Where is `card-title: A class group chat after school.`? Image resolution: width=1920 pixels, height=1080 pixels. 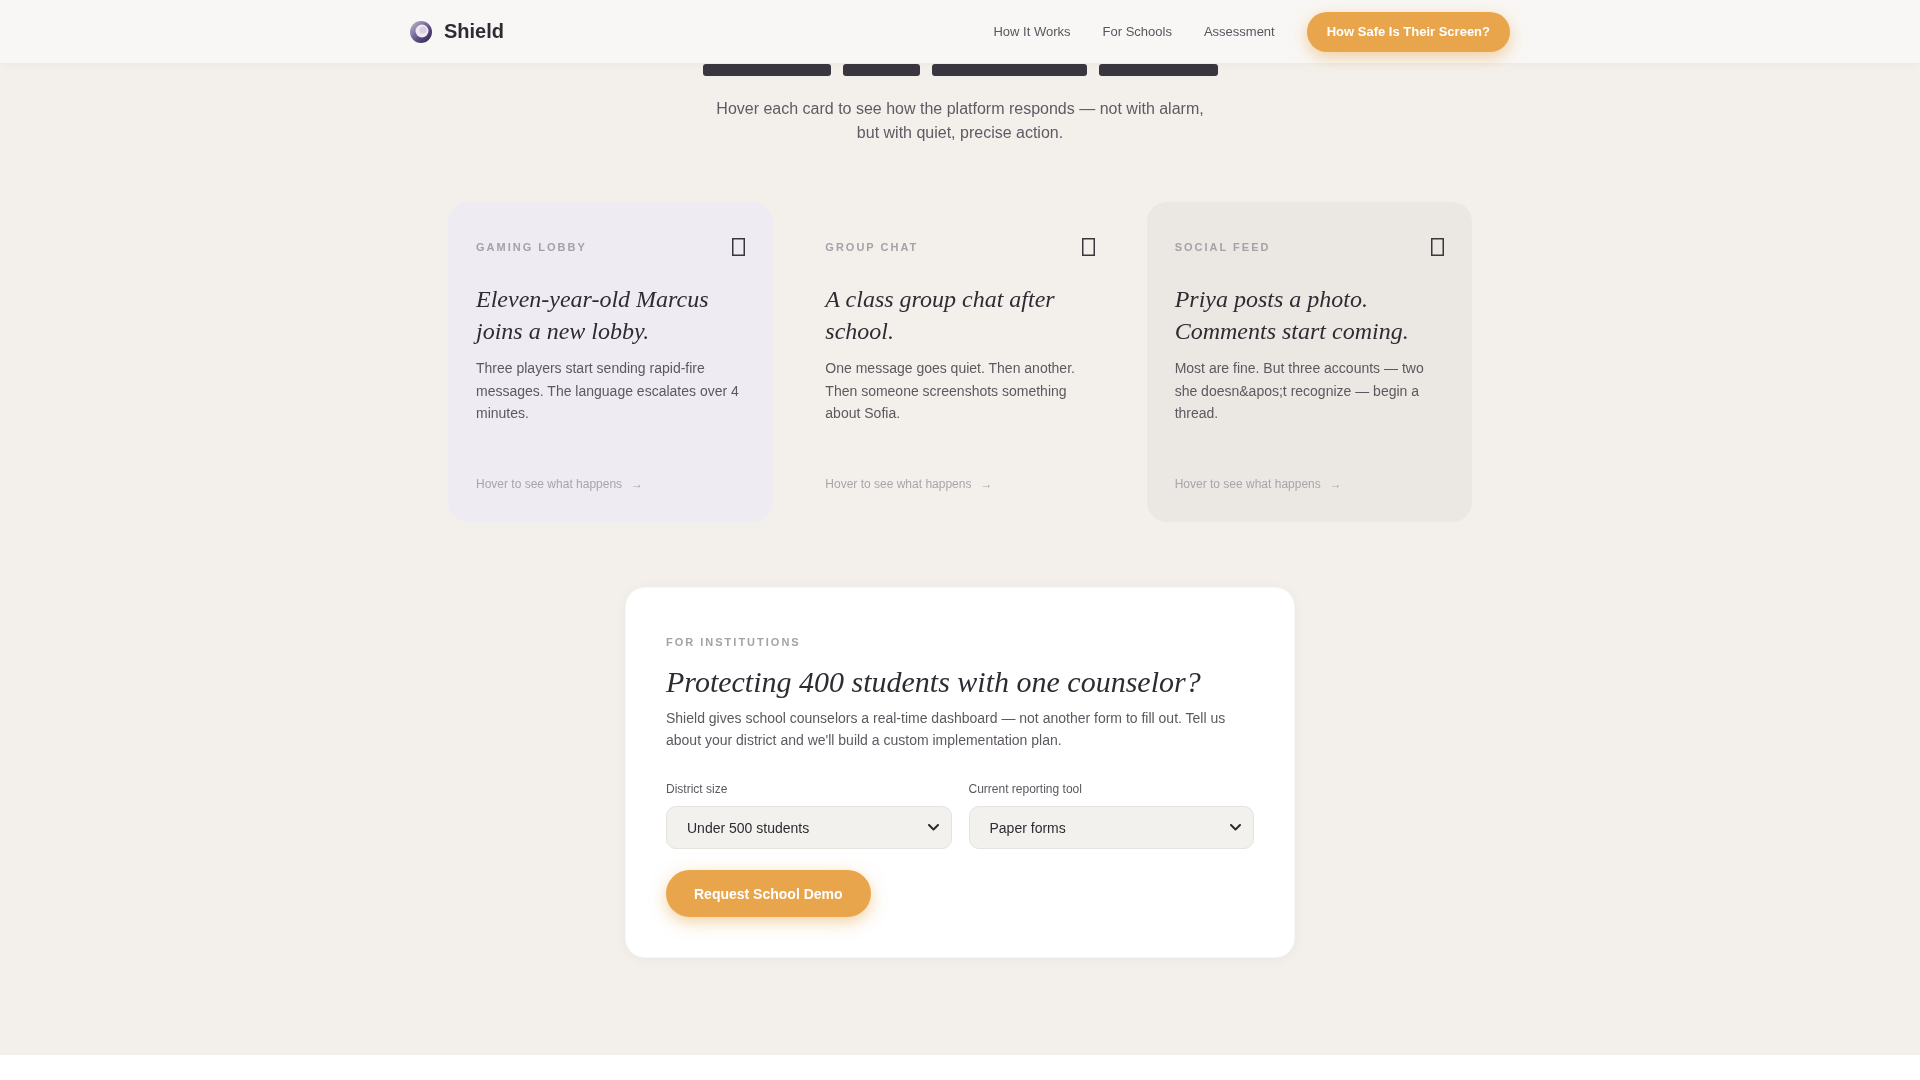
card-title: A class group chat after school. is located at coordinates (940, 315).